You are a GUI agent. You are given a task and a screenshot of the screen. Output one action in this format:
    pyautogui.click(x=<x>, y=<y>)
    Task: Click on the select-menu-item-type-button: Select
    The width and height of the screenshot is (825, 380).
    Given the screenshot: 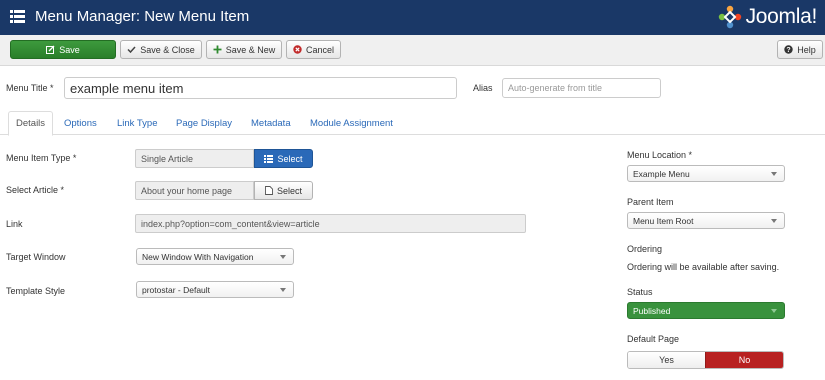 What is the action you would take?
    pyautogui.click(x=283, y=158)
    